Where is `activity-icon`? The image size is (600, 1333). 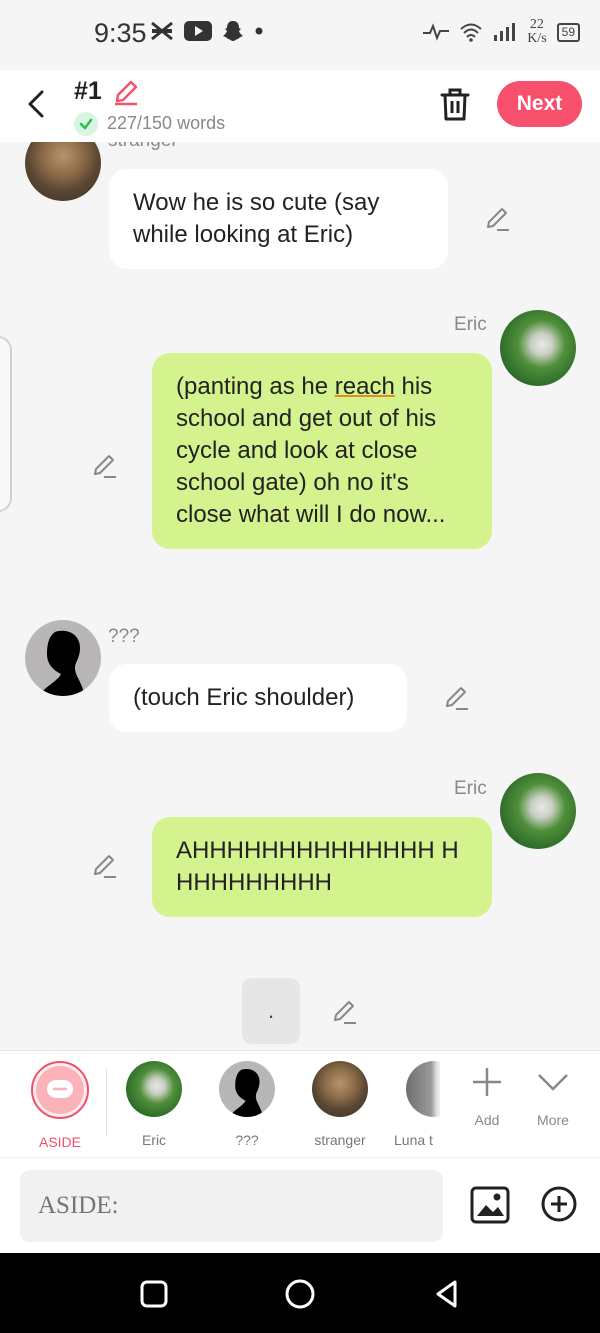 activity-icon is located at coordinates (436, 32).